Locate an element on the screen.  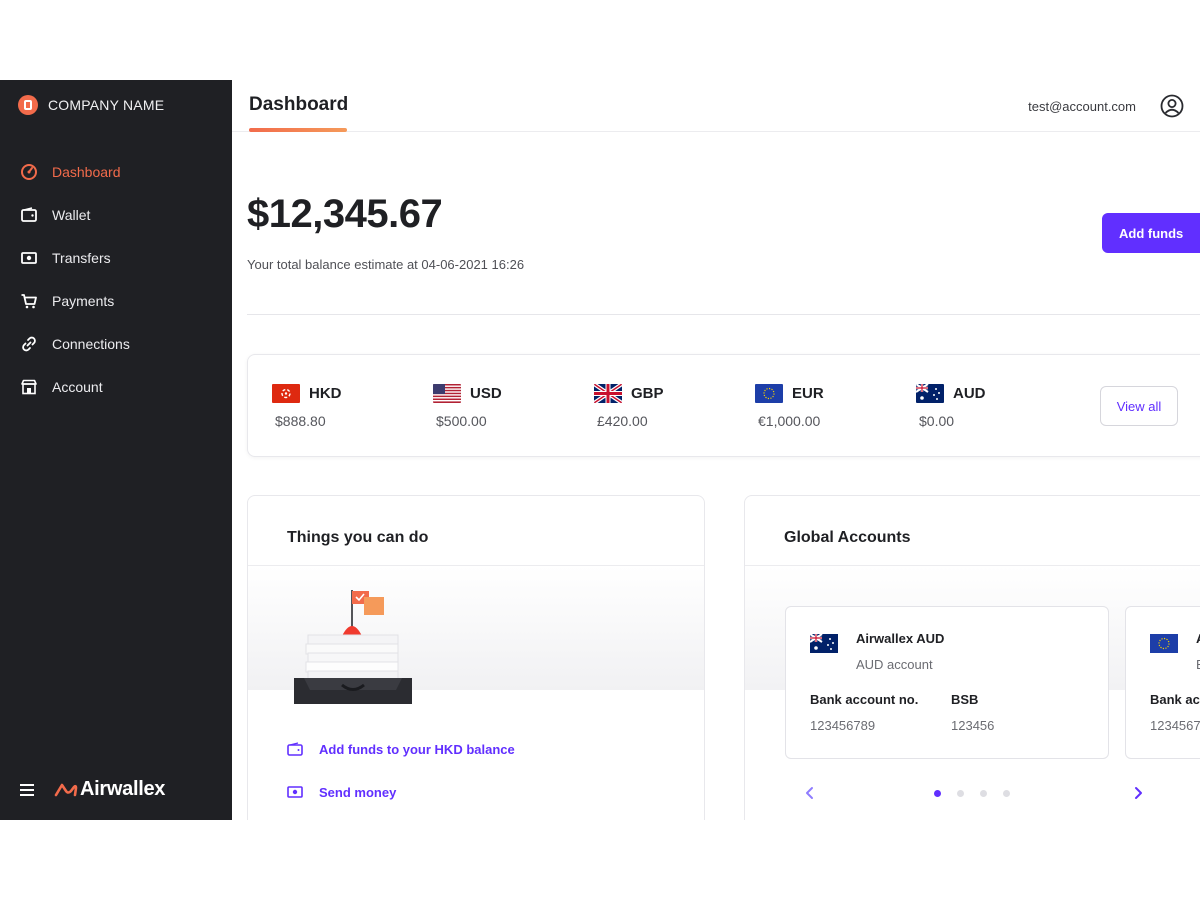
sidebar-item-wallet: Wallet is located at coordinates (116, 214).